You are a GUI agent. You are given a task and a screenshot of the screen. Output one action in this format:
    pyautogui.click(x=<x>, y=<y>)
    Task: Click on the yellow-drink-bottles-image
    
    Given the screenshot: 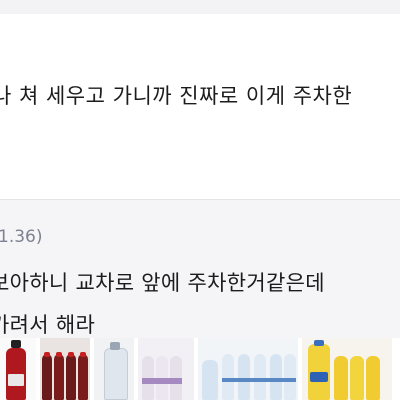 What is the action you would take?
    pyautogui.click(x=347, y=369)
    